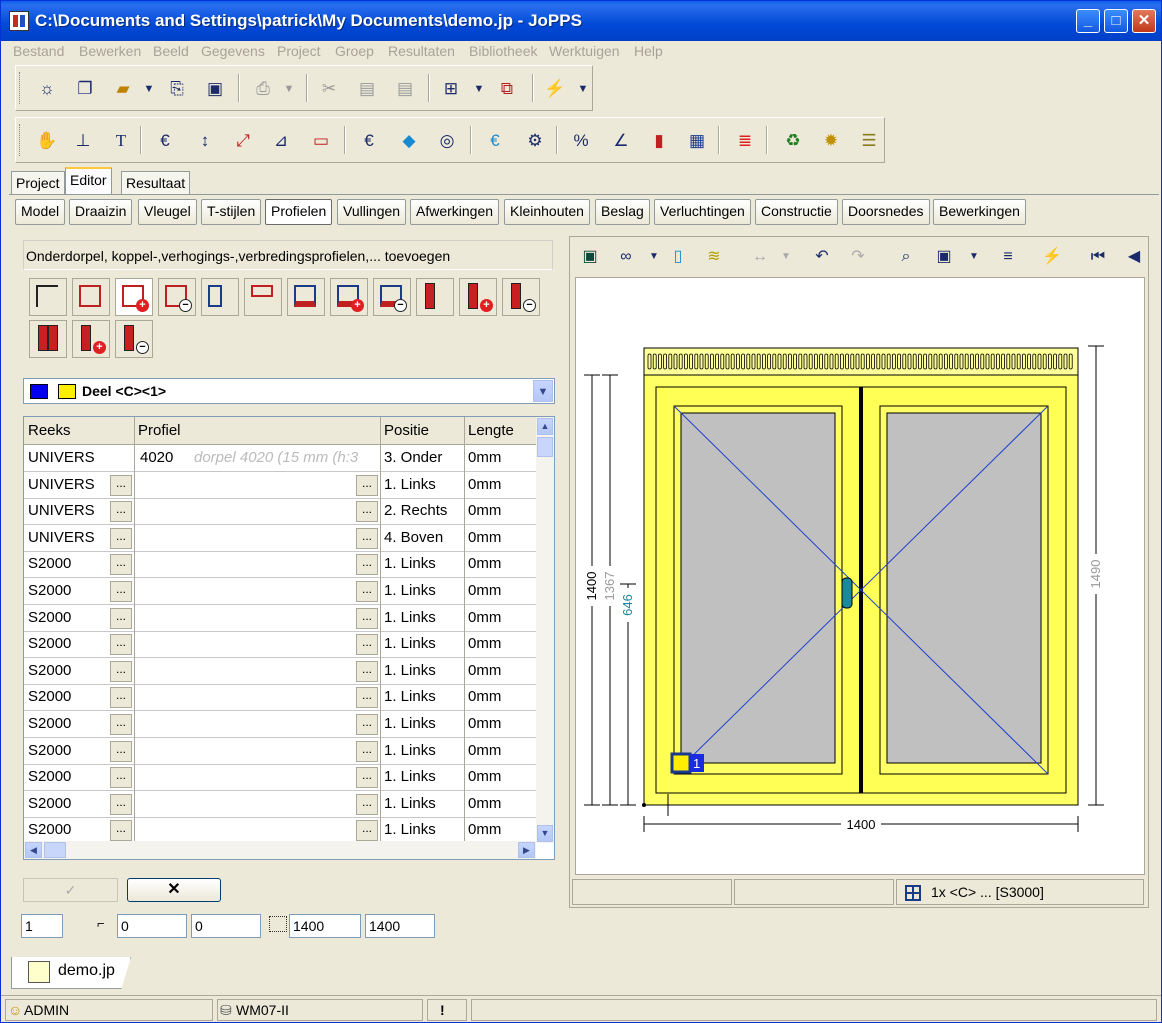 The image size is (1162, 1023). I want to click on tab-constructie: Constructie, so click(796, 212).